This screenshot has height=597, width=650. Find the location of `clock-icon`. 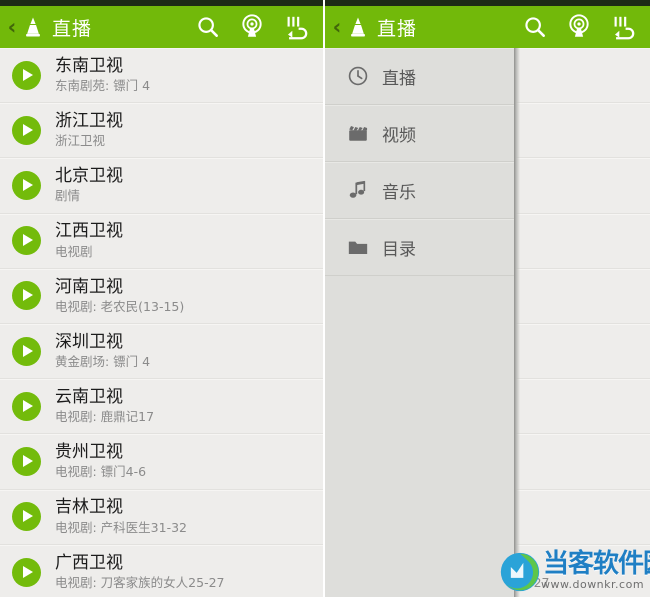

clock-icon is located at coordinates (358, 76).